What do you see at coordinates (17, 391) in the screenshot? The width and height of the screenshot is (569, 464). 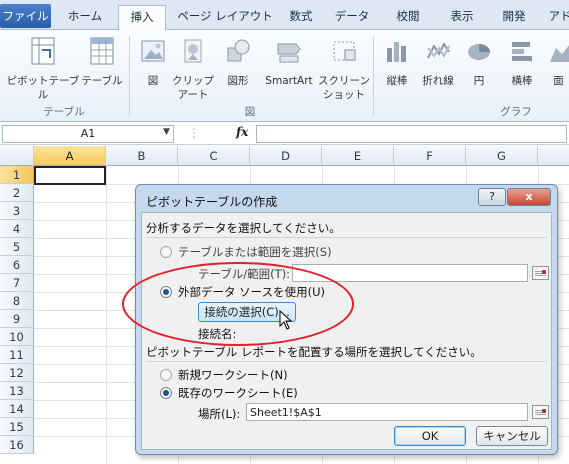 I see `row-header: 13` at bounding box center [17, 391].